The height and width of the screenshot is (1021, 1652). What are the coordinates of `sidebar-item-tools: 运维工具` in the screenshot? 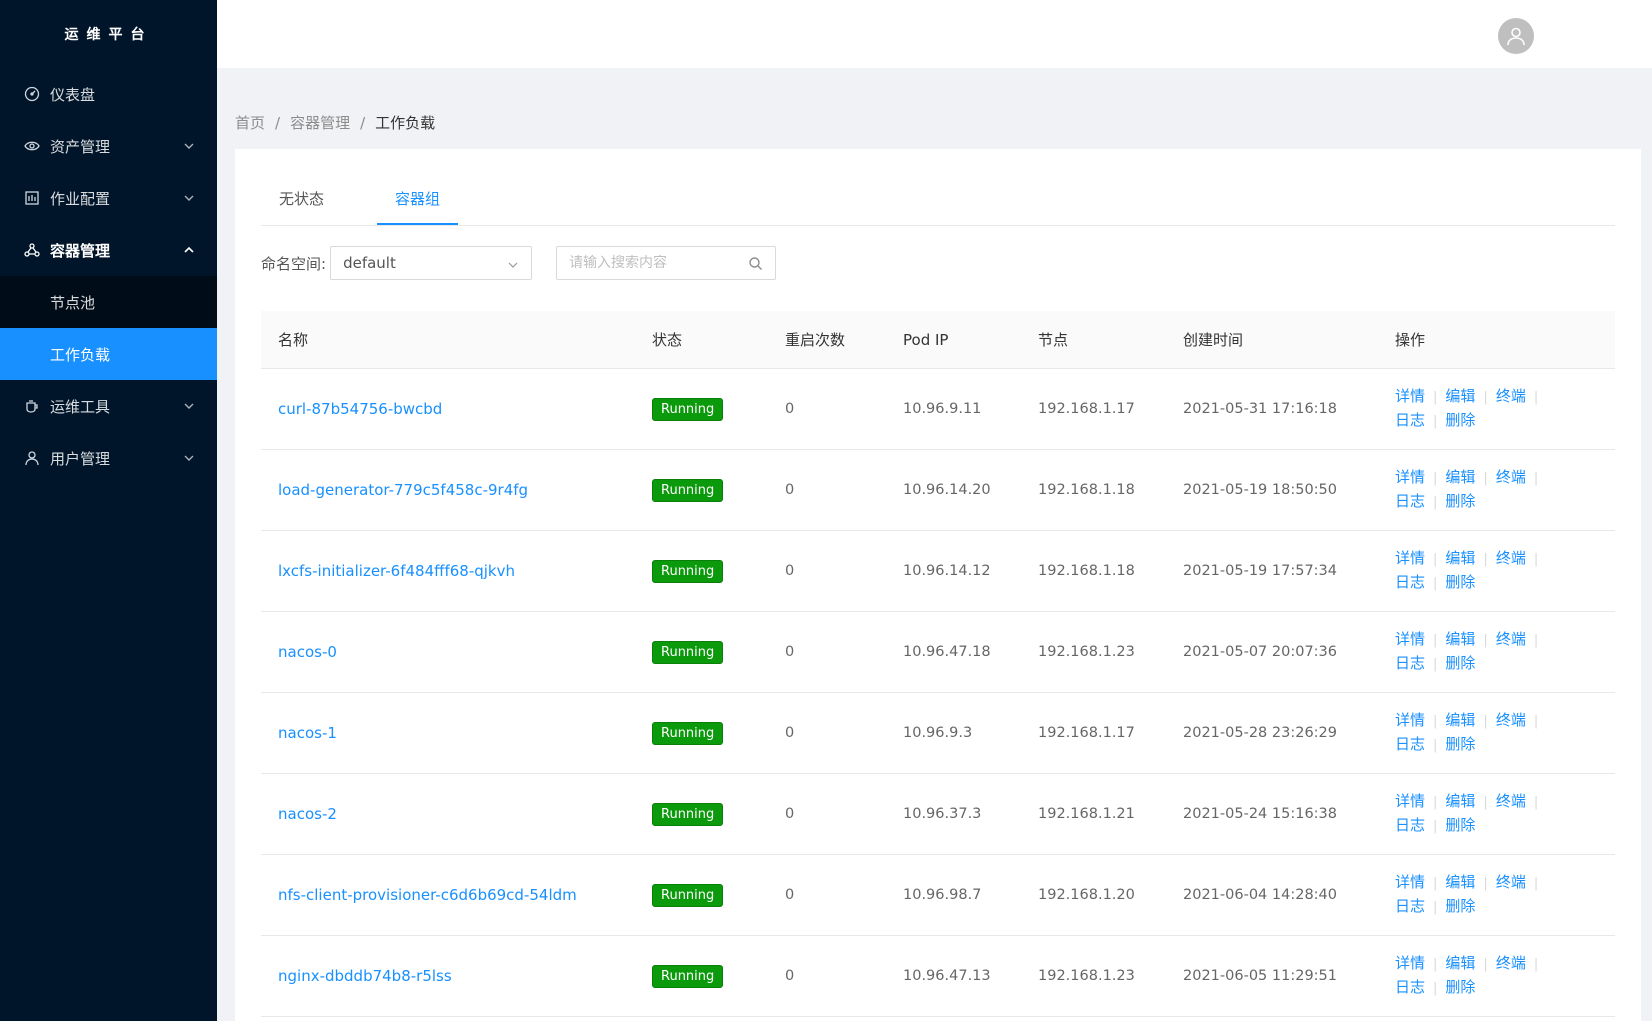 It's located at (108, 406).